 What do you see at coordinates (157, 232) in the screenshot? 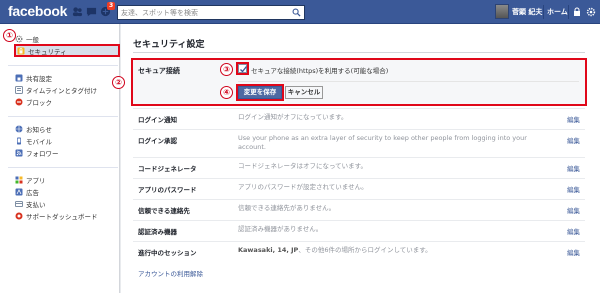
I see `row-label: 認証済み機器` at bounding box center [157, 232].